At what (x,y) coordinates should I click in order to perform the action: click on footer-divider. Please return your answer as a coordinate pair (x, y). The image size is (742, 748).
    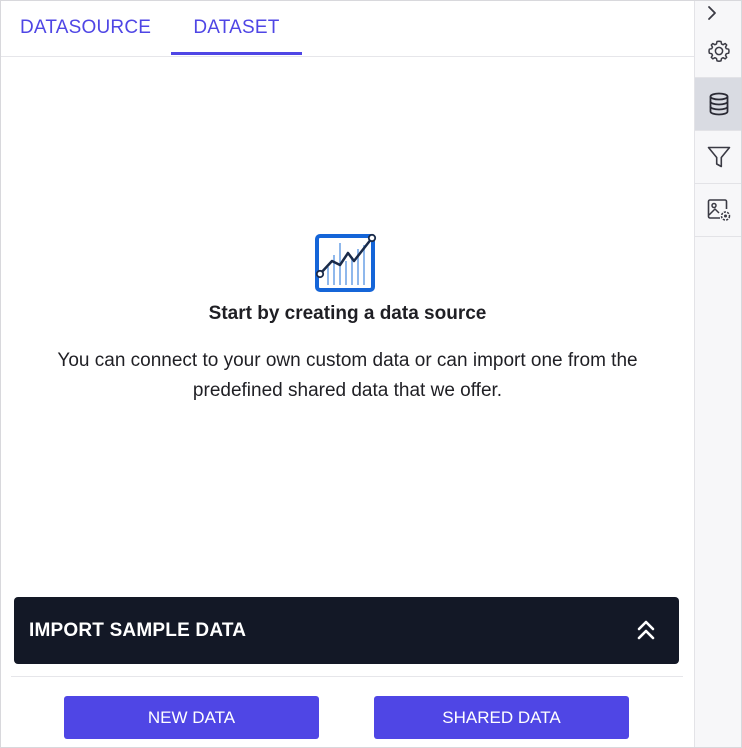
    Looking at the image, I should click on (347, 676).